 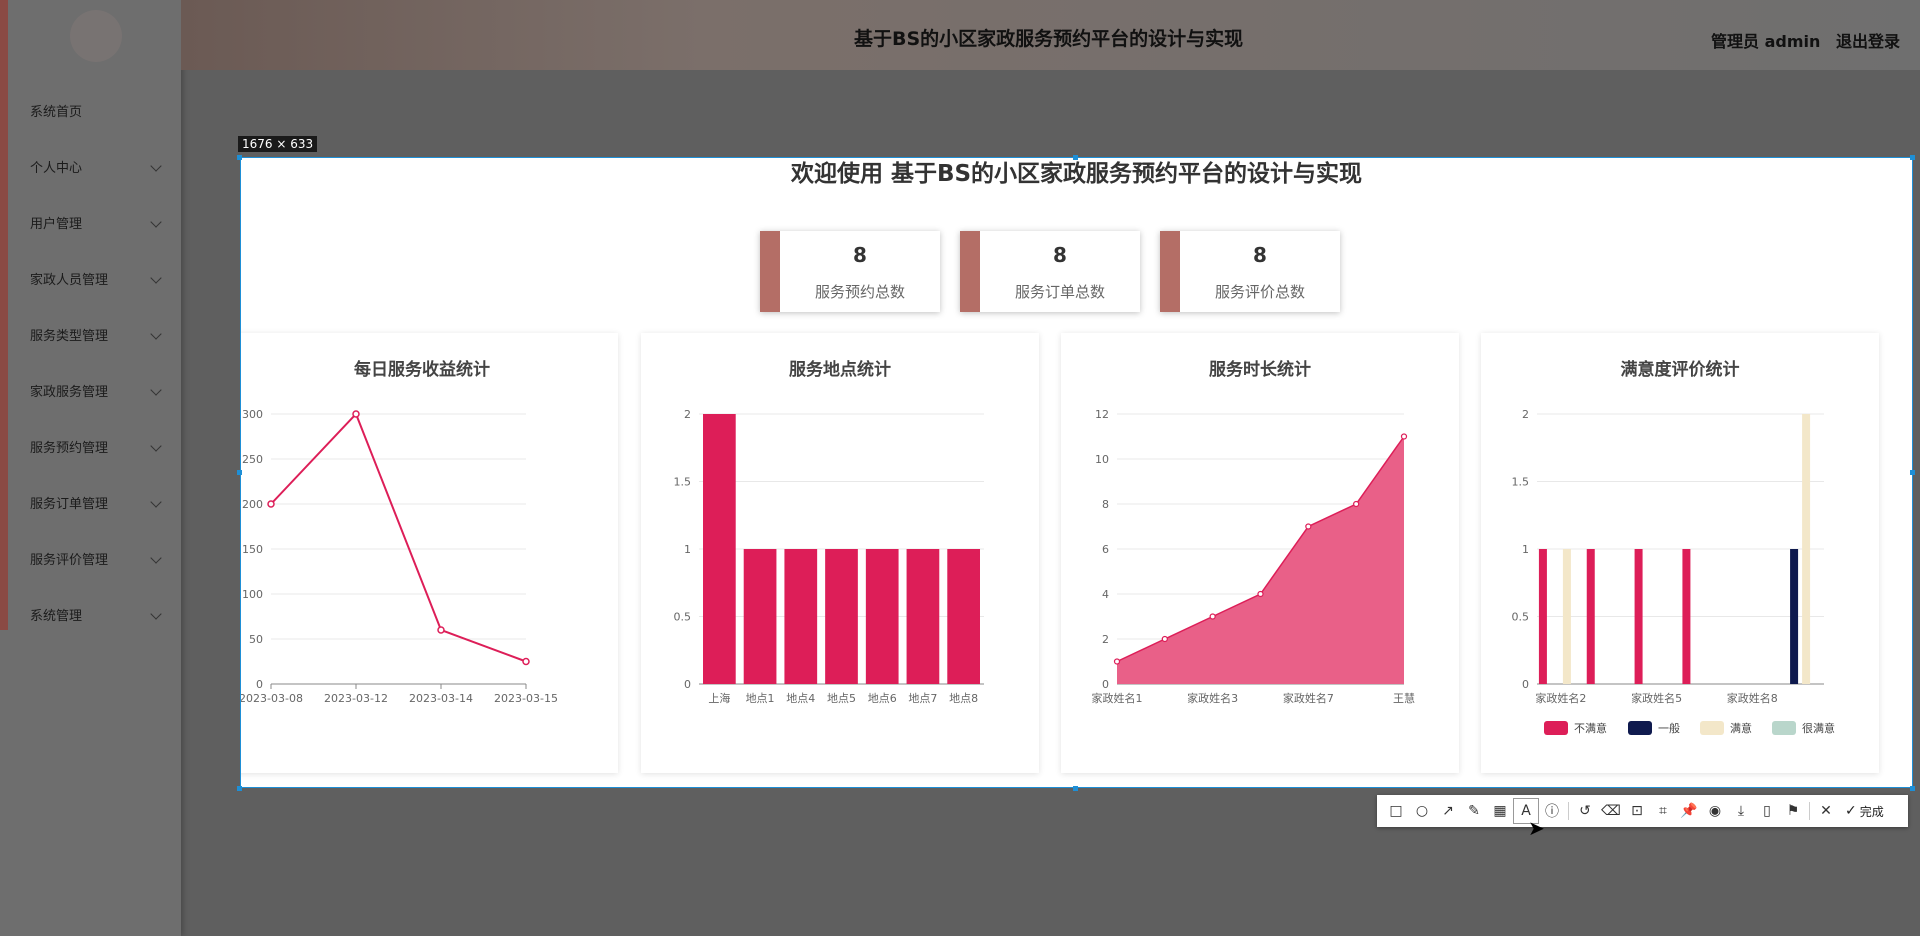 I want to click on sidebar-item: 家政人员管理, so click(x=100, y=278).